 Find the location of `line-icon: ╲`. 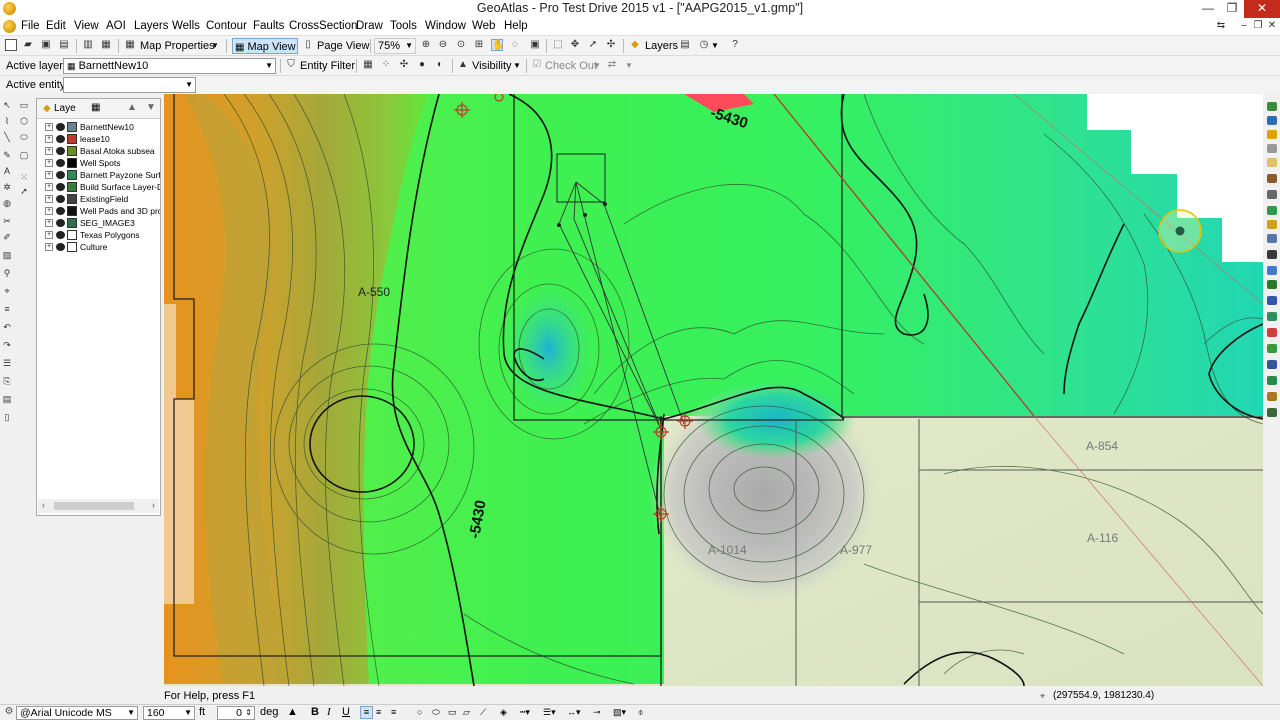

line-icon: ╲ is located at coordinates (7, 137).